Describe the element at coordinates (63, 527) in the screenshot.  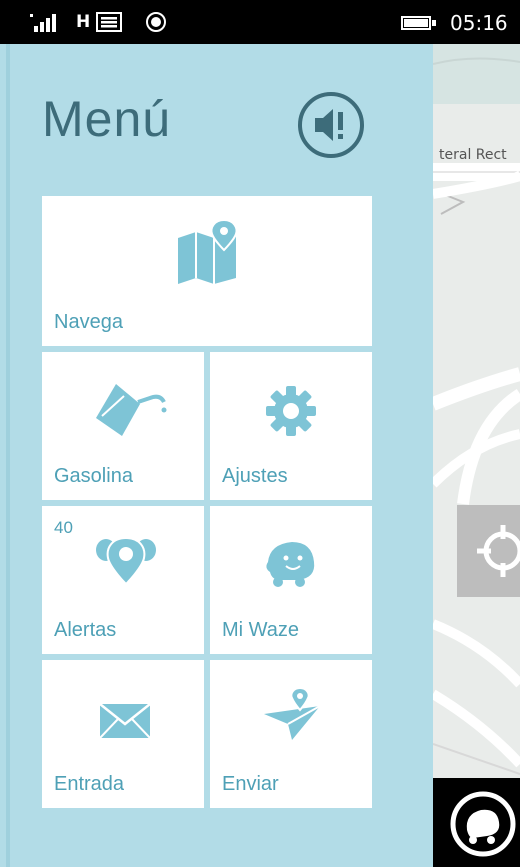
I see `alerts-count-badge: 40` at that location.